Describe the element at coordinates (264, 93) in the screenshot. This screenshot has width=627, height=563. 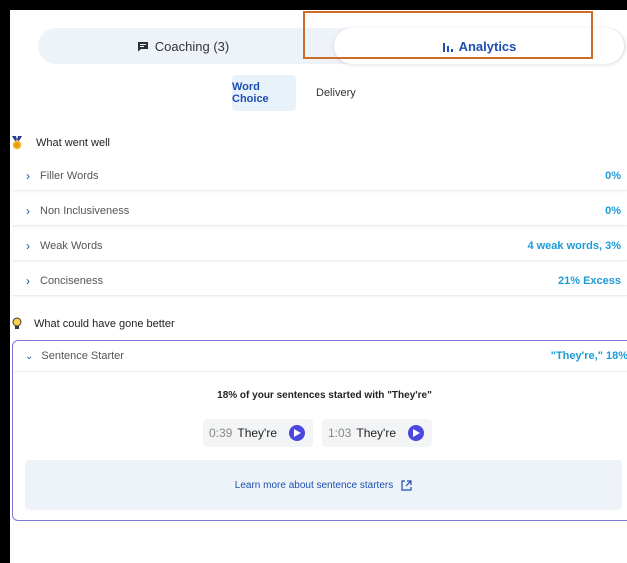
I see `tab-word-choice: Word Choice` at that location.